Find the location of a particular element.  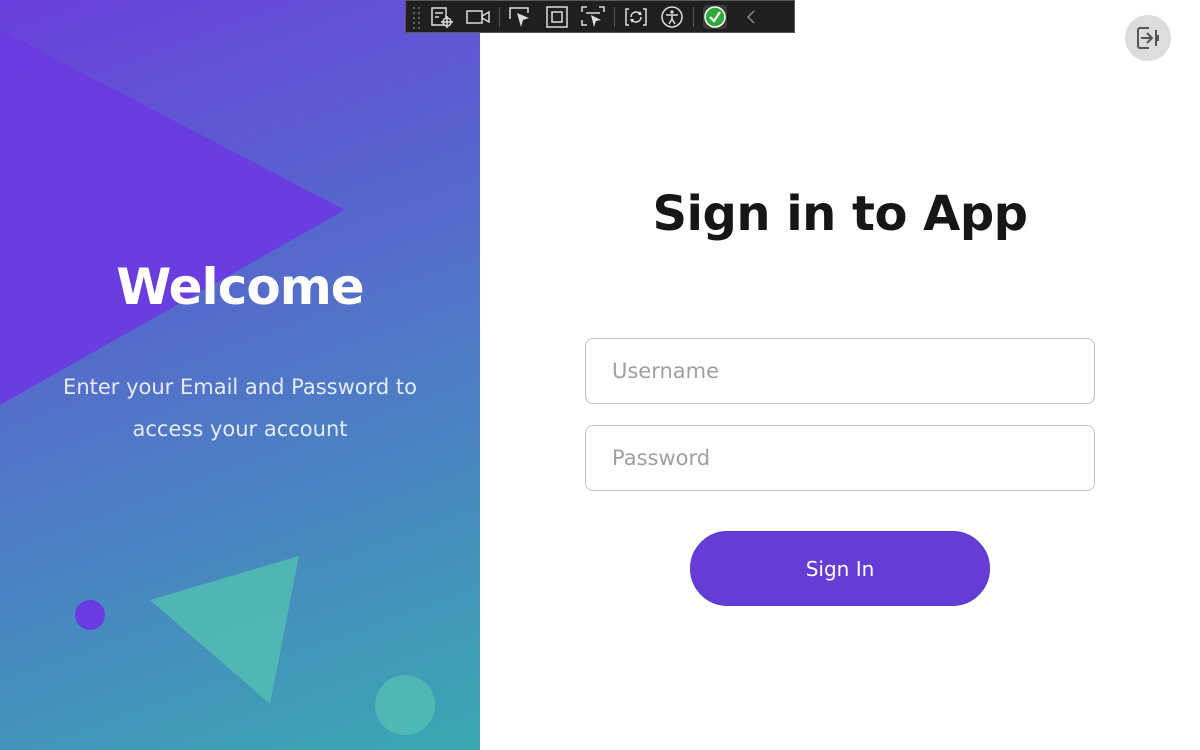

debug-toolbar is located at coordinates (600, 16).